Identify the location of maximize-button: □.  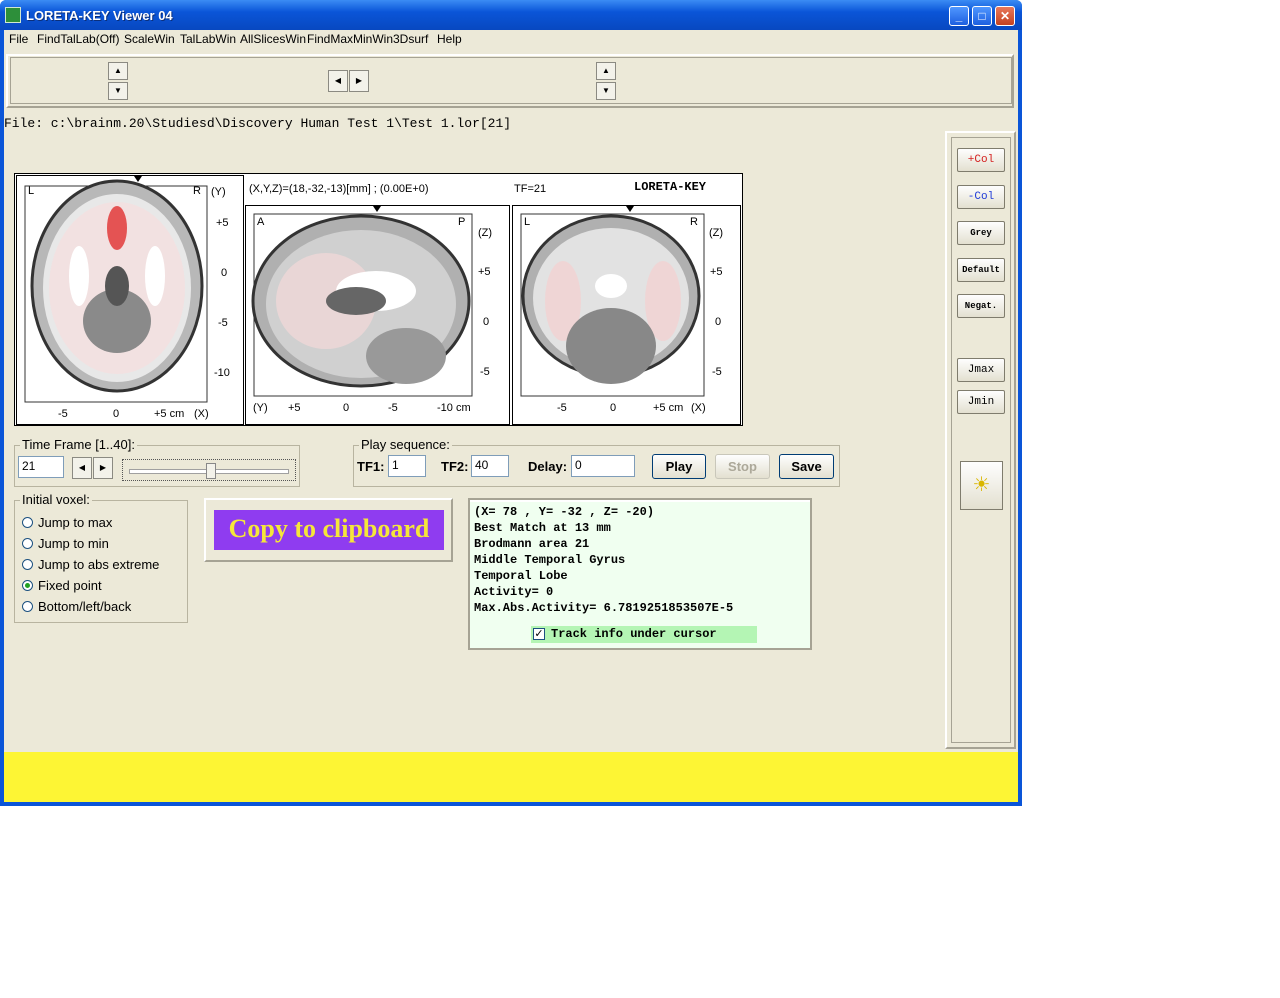
(982, 16).